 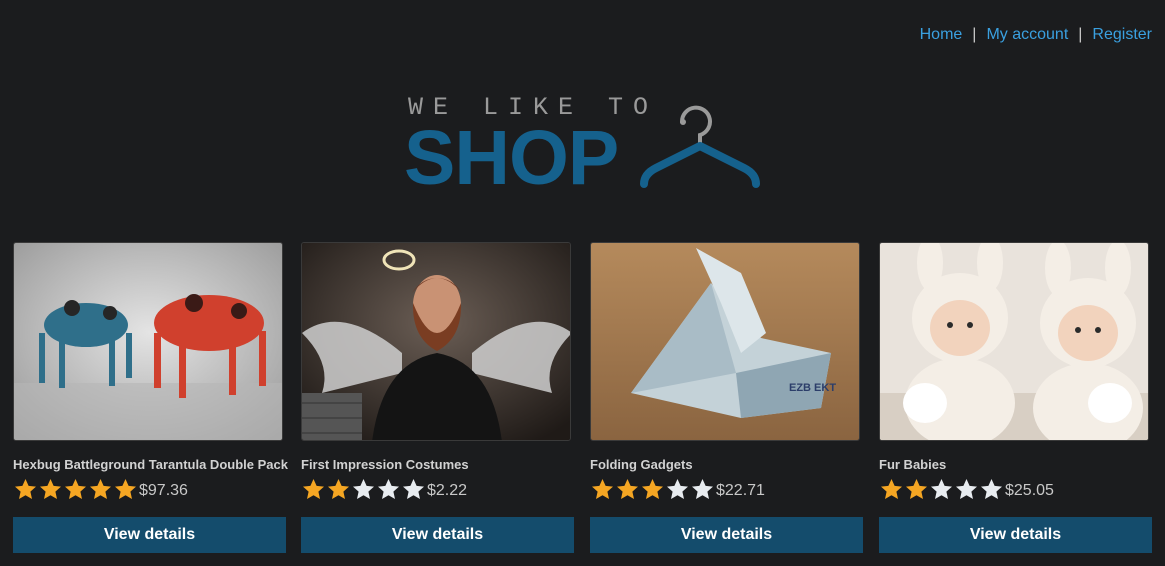 I want to click on product-image: EZB EKT, so click(x=725, y=341).